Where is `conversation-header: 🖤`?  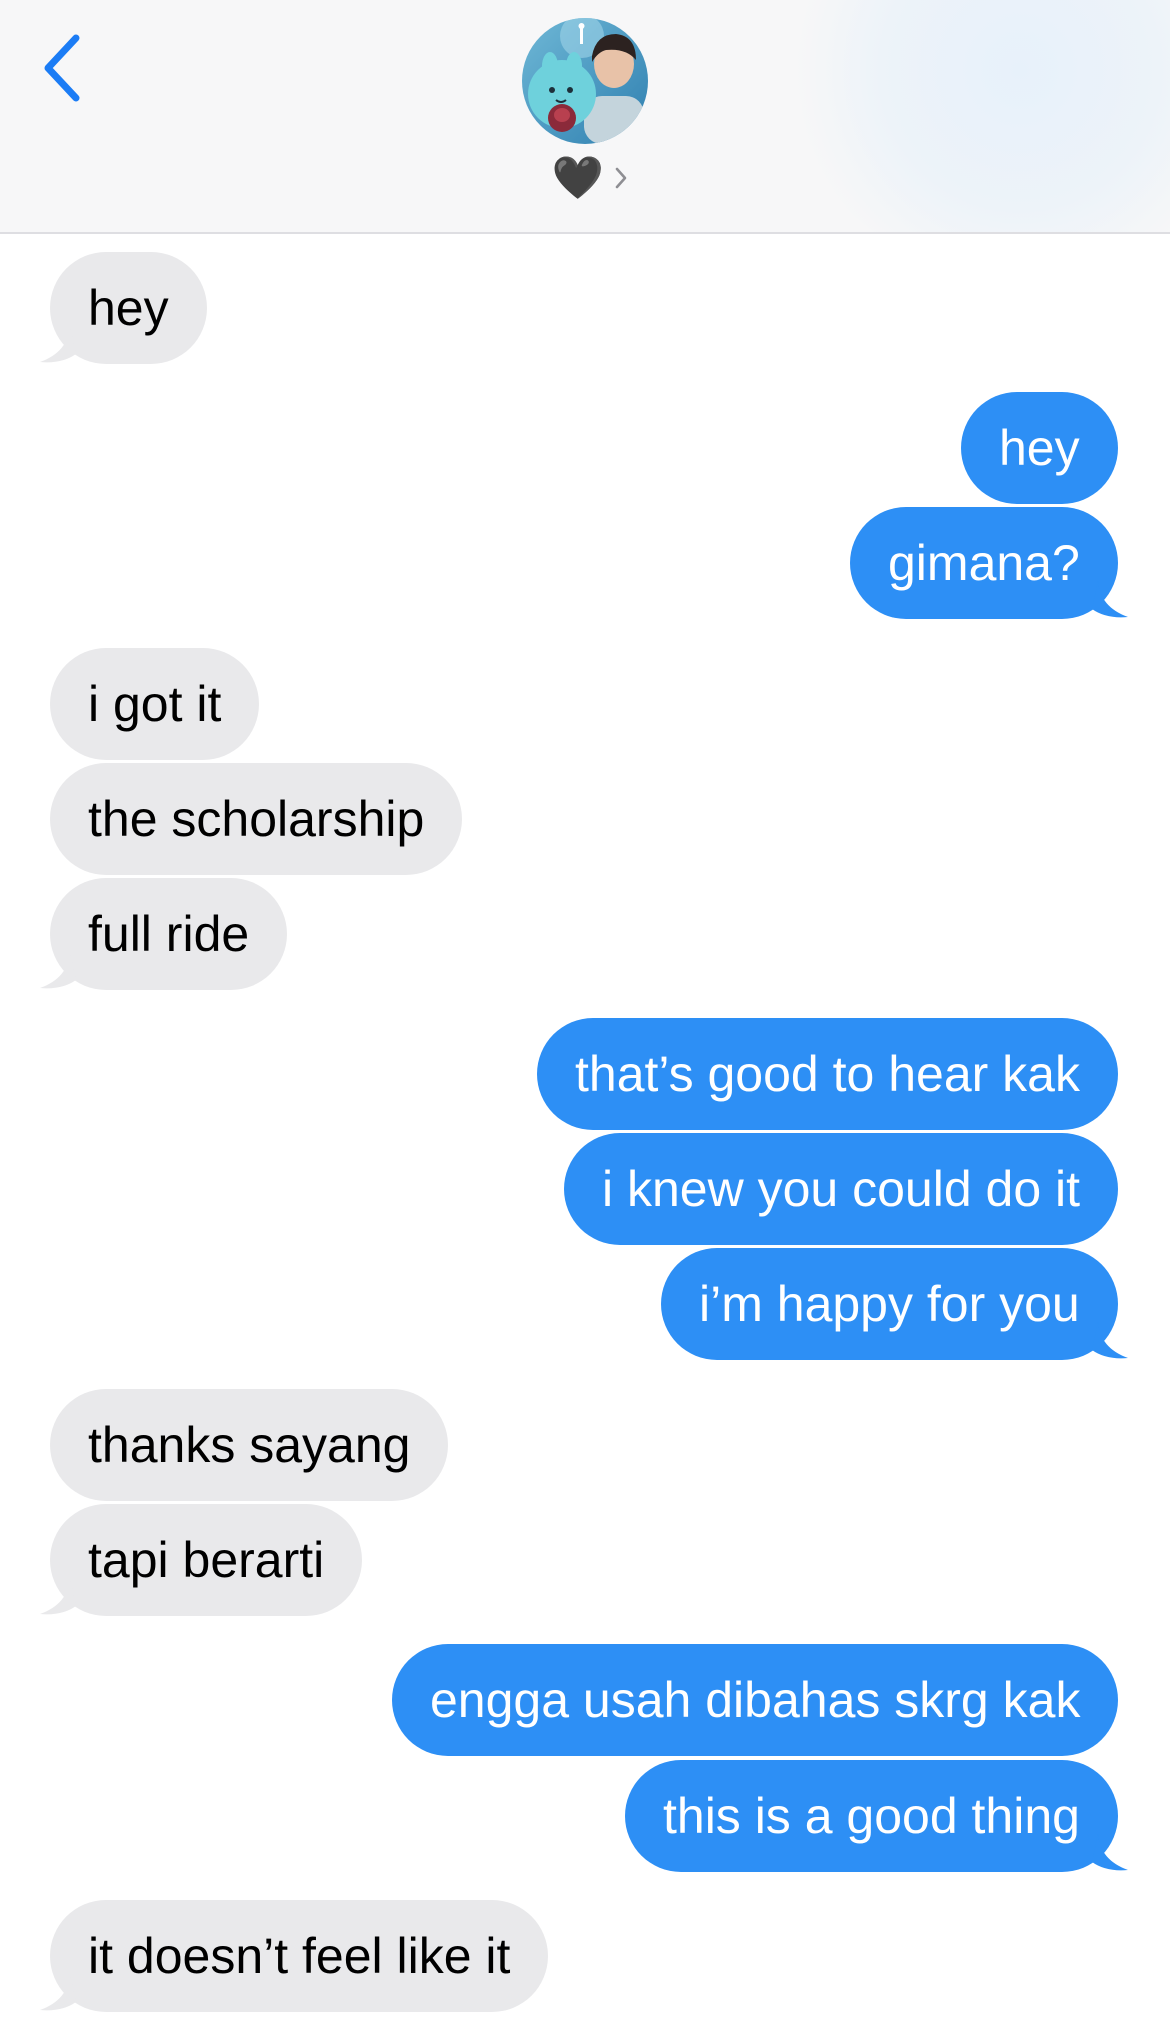
conversation-header: 🖤 is located at coordinates (585, 117).